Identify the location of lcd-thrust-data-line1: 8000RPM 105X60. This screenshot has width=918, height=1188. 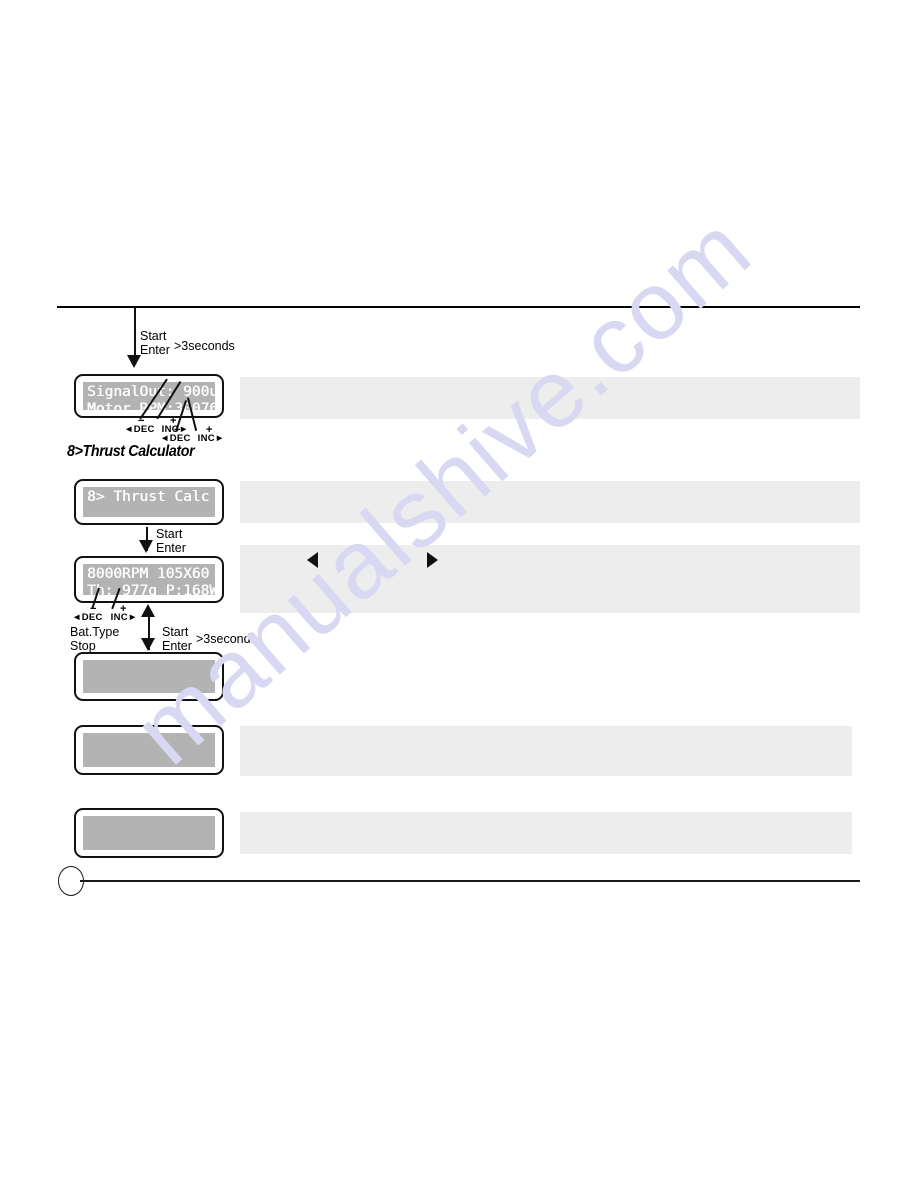
(148, 574).